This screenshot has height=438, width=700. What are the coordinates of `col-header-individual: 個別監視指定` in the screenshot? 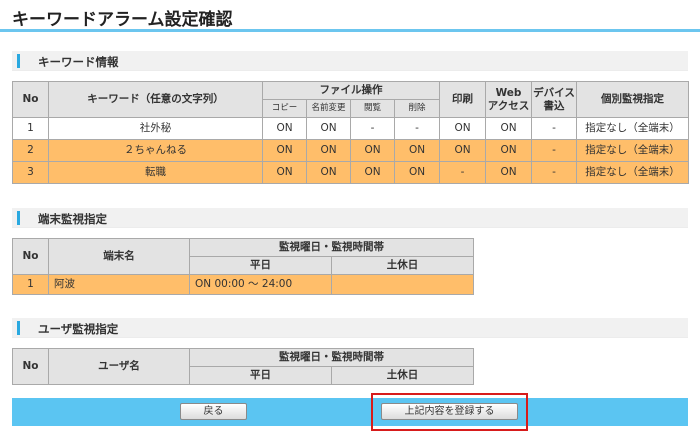 It's located at (632, 99).